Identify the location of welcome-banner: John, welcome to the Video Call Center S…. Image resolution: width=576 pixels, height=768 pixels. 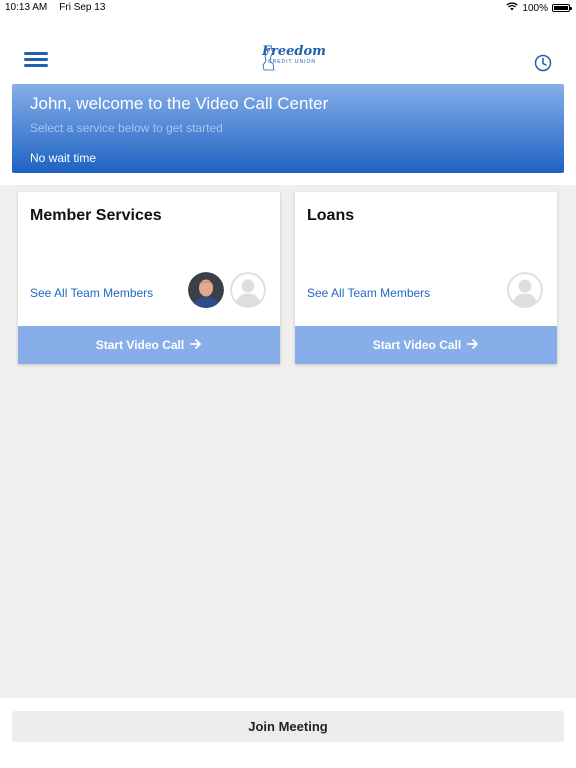
(288, 128).